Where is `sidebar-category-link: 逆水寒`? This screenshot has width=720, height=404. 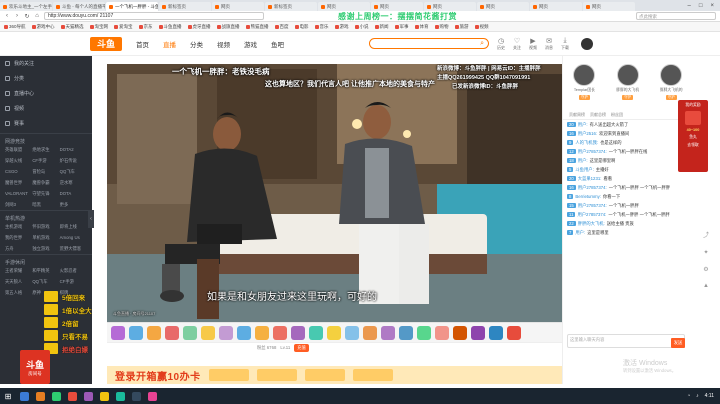
sidebar-category-link: 逆水寒 is located at coordinates (73, 183).